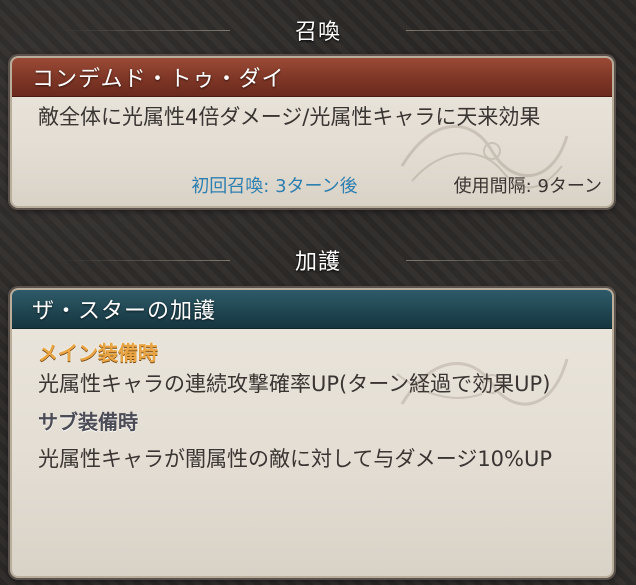  What do you see at coordinates (312, 309) in the screenshot?
I see `aura-title-bar: ザ・スターの加護` at bounding box center [312, 309].